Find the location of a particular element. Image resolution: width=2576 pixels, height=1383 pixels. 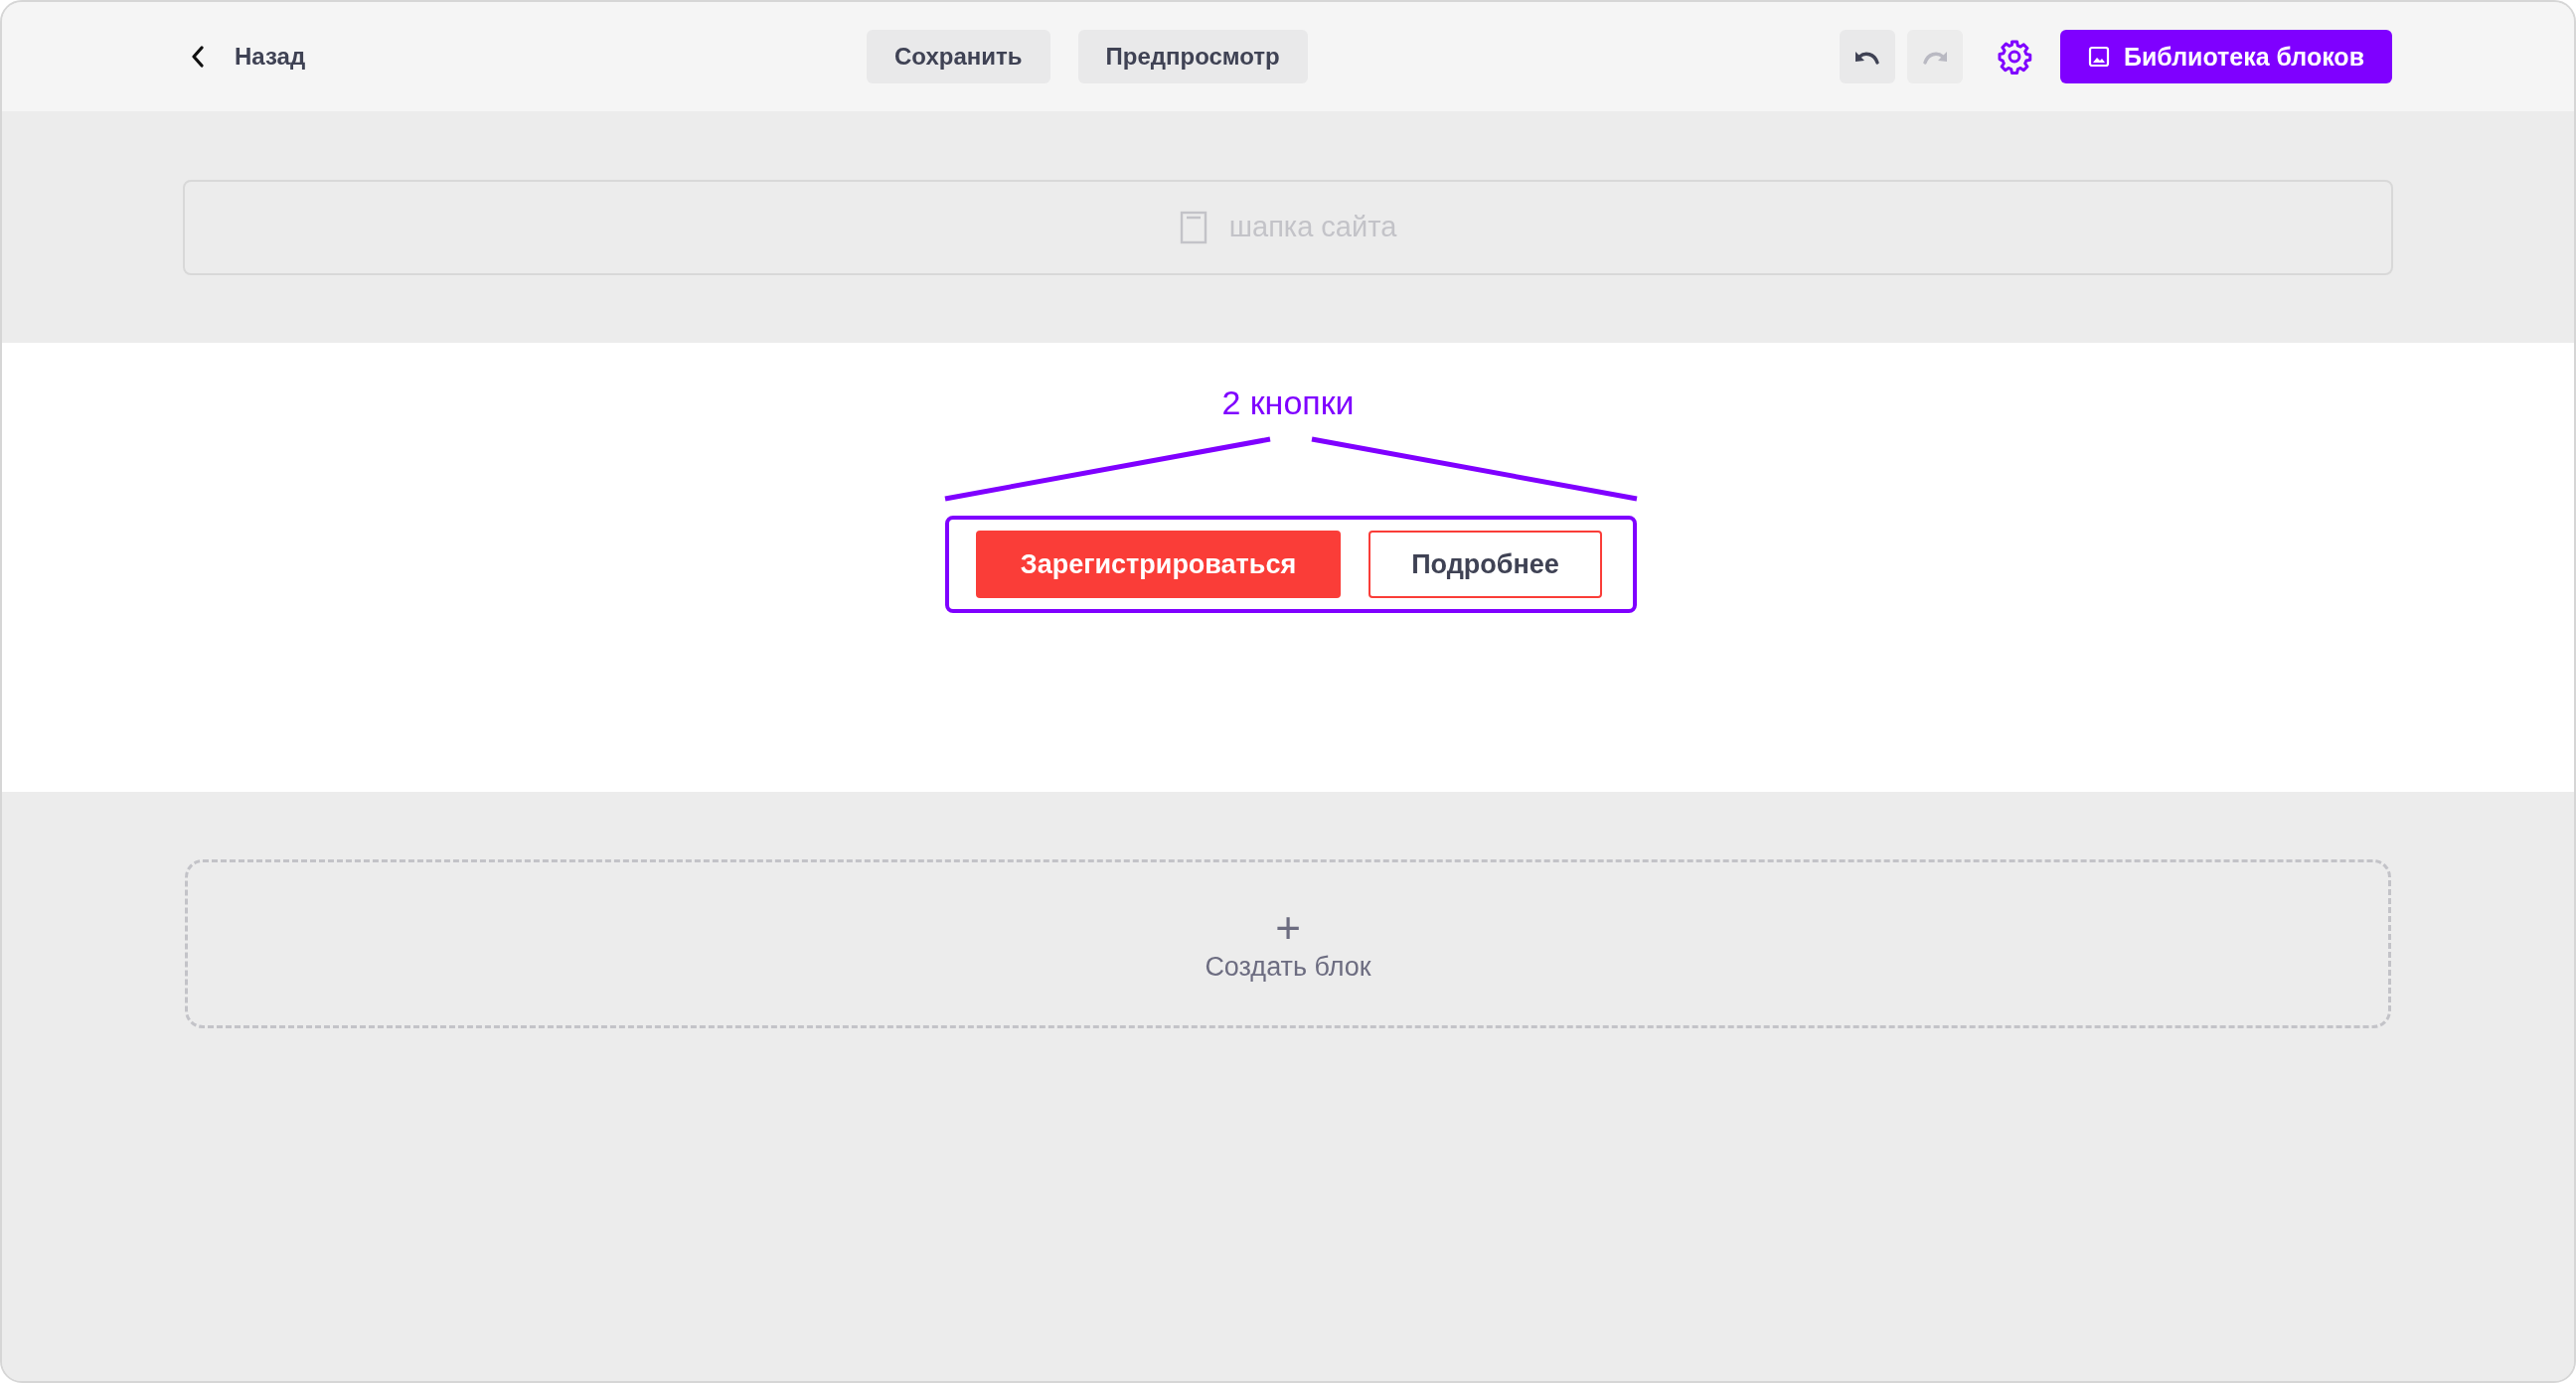

back-link: Назад is located at coordinates (248, 57).